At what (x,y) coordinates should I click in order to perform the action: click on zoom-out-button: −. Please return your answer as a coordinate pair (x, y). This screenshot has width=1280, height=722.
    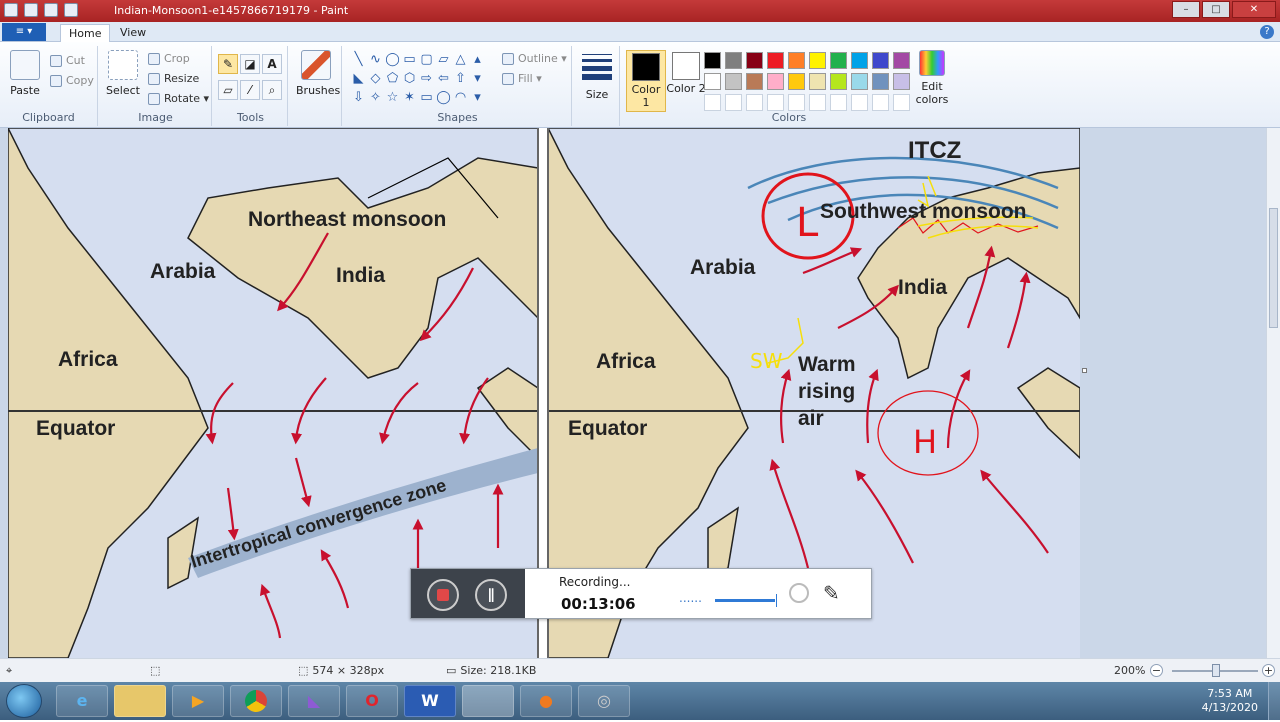
    Looking at the image, I should click on (1156, 670).